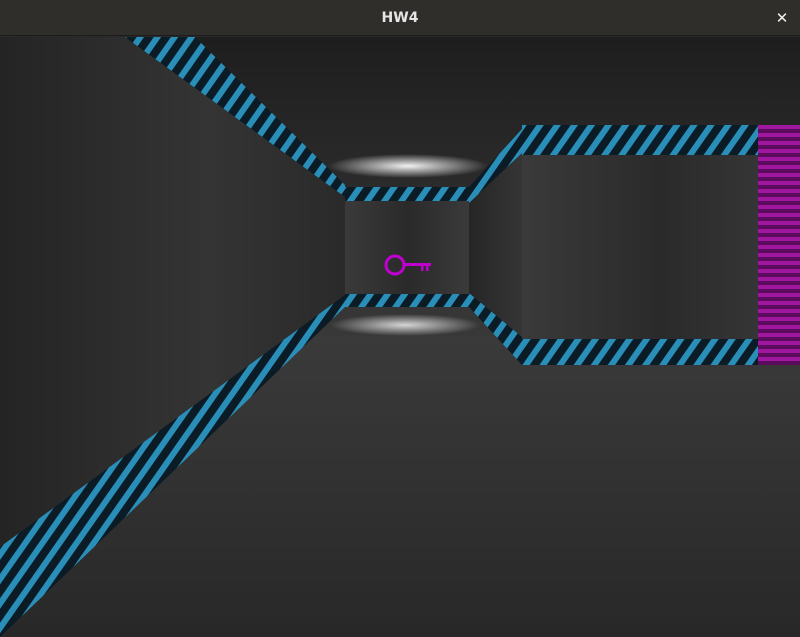 The width and height of the screenshot is (800, 637). I want to click on door, so click(779, 245).